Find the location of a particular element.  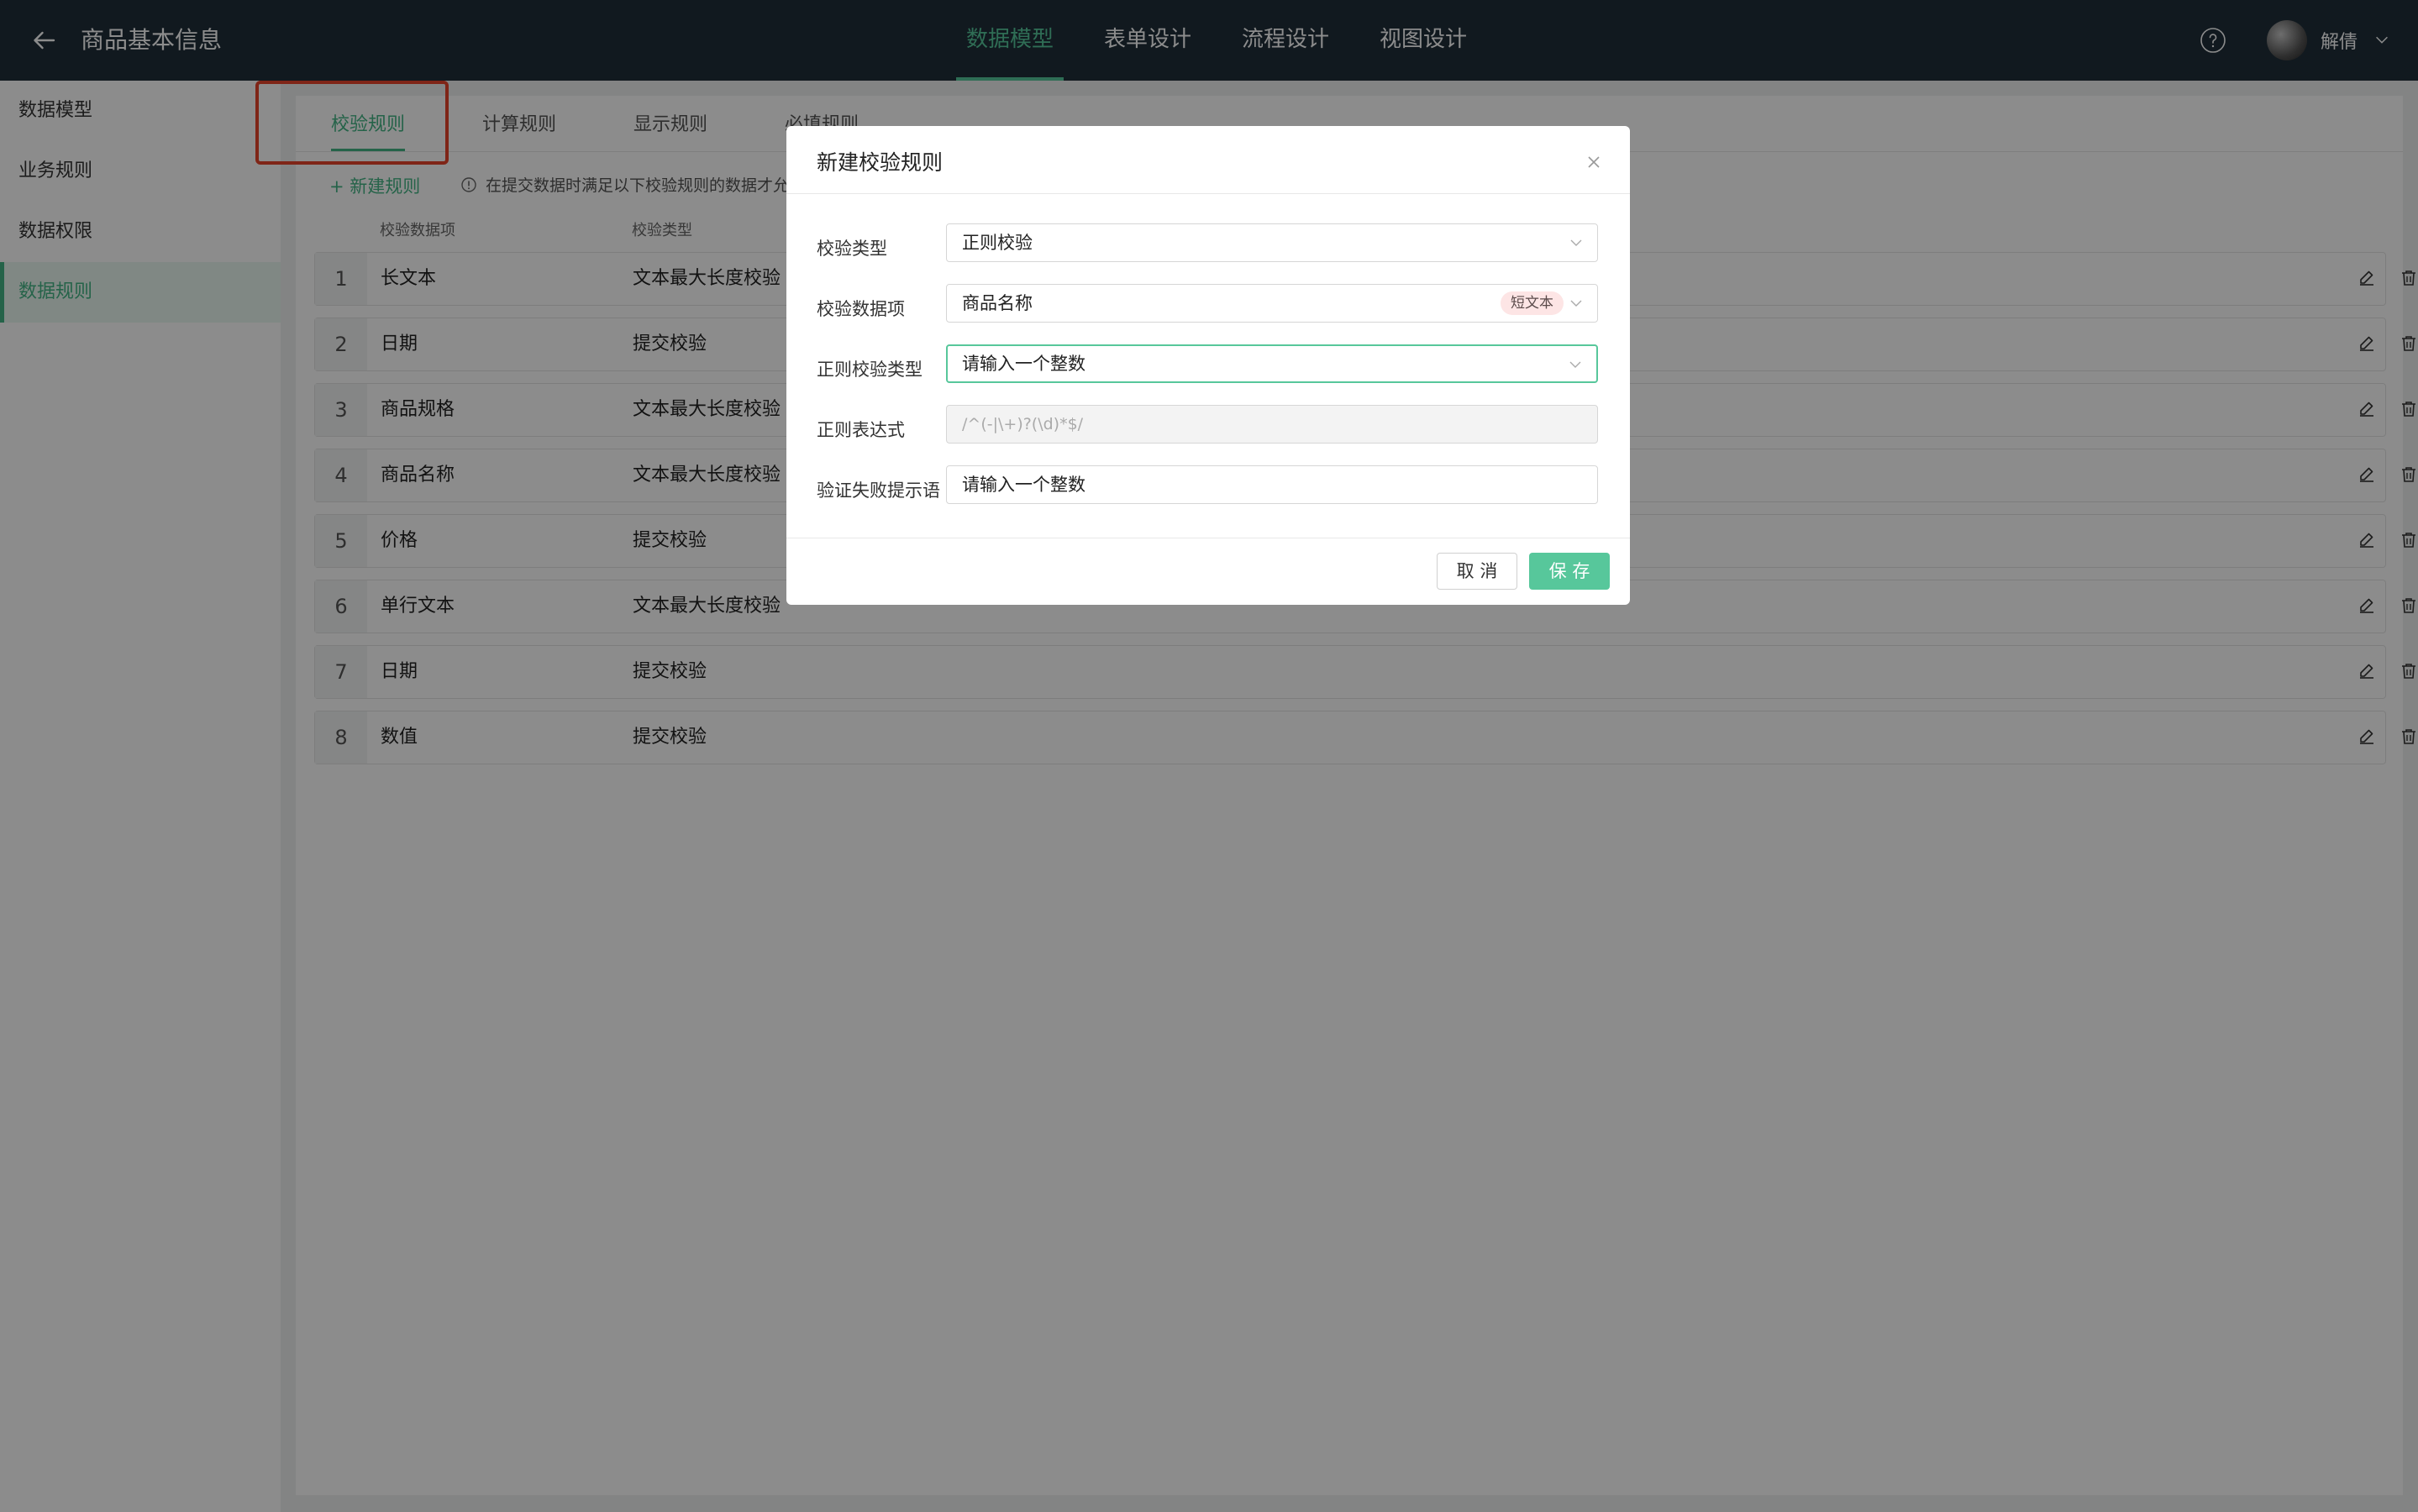

dialog-divider is located at coordinates (1208, 193).